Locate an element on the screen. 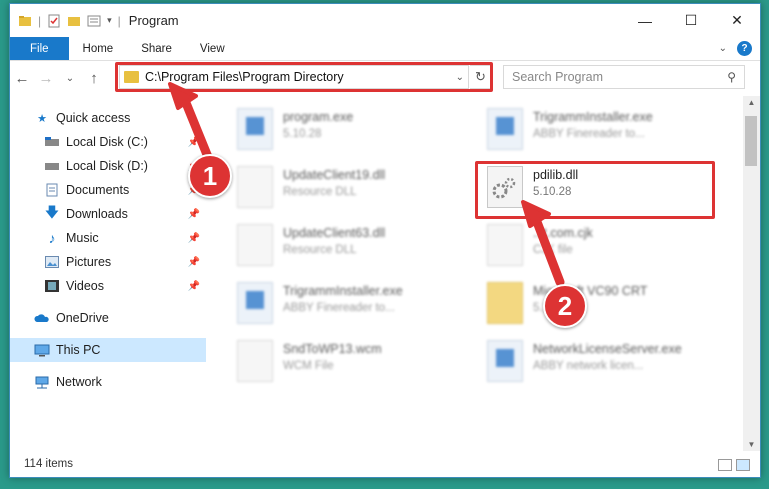 The height and width of the screenshot is (489, 769). ribbon: File Home Share View ⌄ ? is located at coordinates (385, 49).